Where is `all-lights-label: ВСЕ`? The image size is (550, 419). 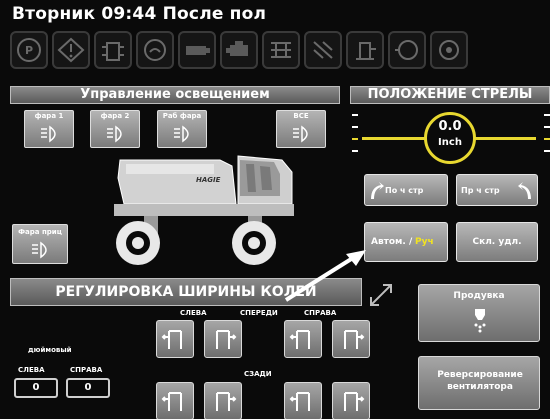
all-lights-label: ВСЕ is located at coordinates (301, 116).